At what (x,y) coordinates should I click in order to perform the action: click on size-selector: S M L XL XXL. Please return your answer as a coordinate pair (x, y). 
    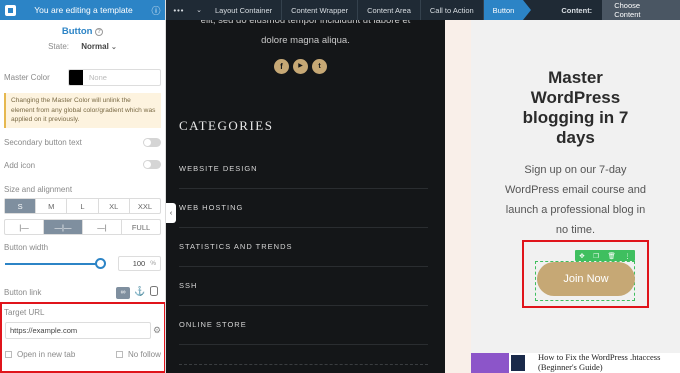
    Looking at the image, I should click on (82, 206).